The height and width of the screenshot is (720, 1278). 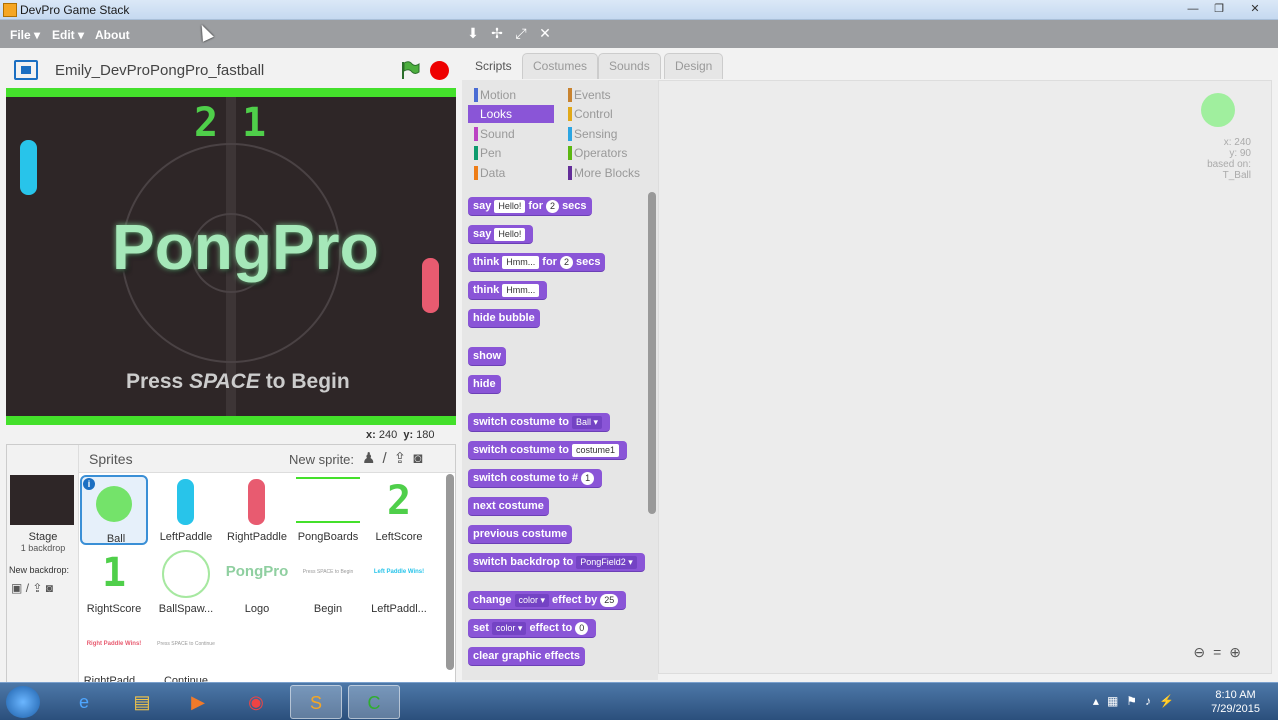 What do you see at coordinates (511, 95) in the screenshot?
I see `category-motion: Motion` at bounding box center [511, 95].